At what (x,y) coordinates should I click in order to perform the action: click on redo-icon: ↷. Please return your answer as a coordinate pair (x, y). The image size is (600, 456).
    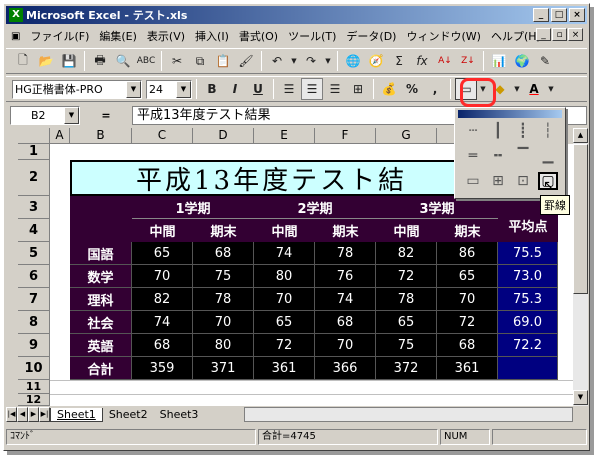
    Looking at the image, I should click on (311, 61).